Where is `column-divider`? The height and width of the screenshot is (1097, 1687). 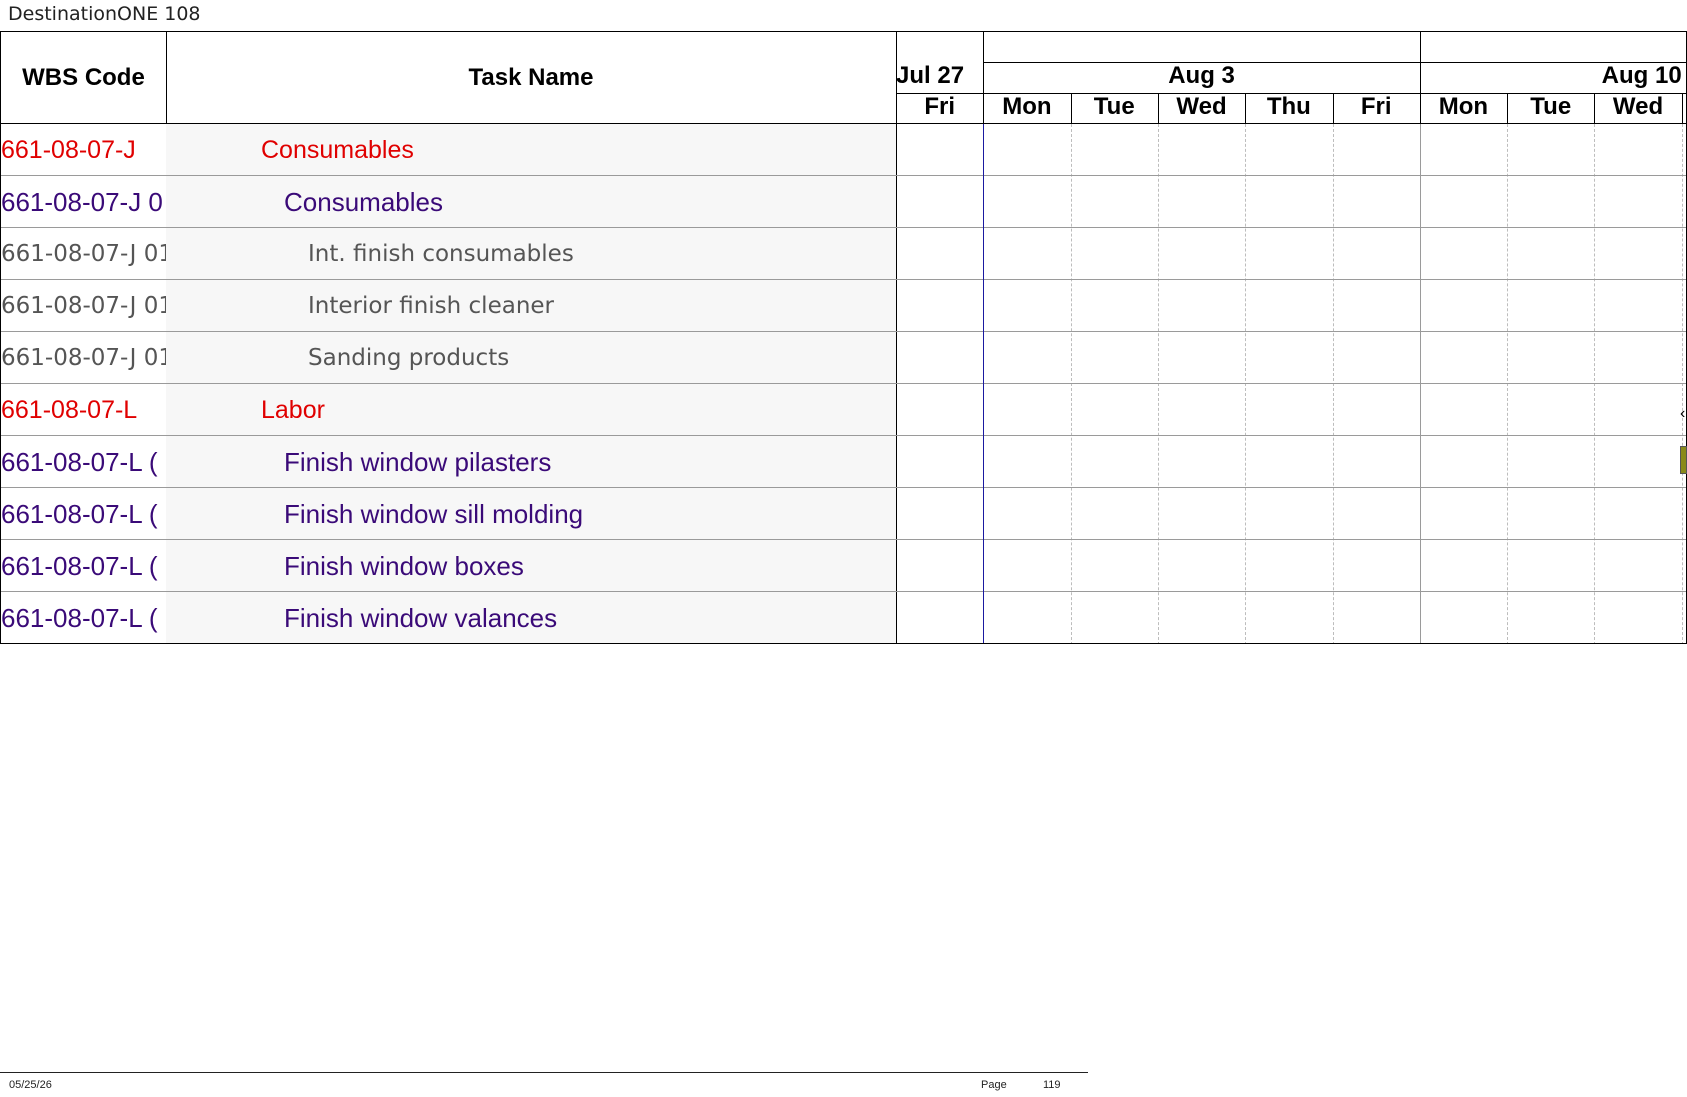
column-divider is located at coordinates (896, 337).